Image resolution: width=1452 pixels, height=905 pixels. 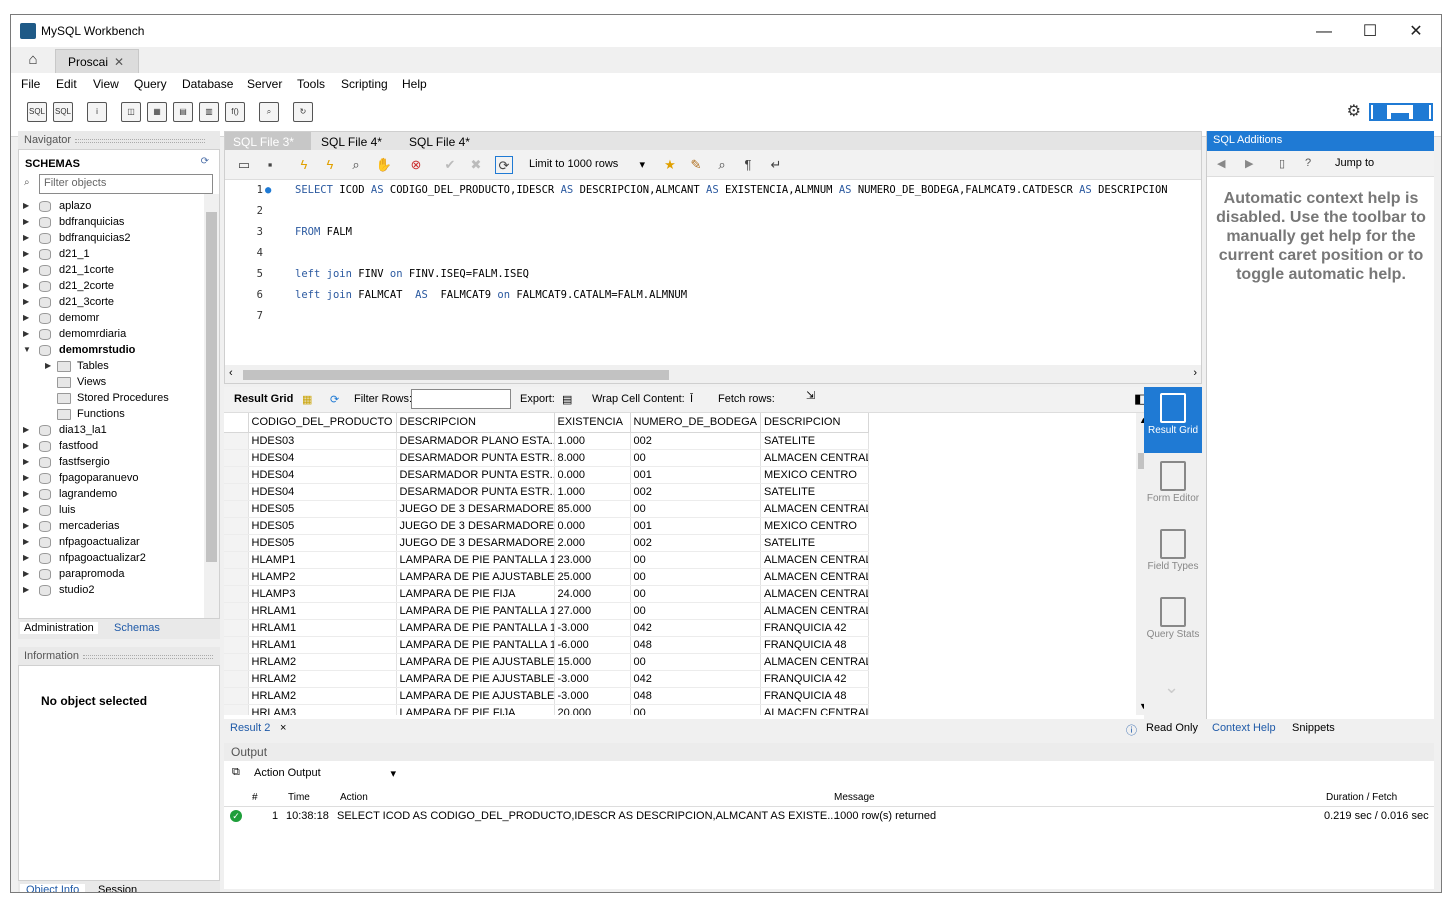 I want to click on table-cell: 002, so click(x=695, y=441).